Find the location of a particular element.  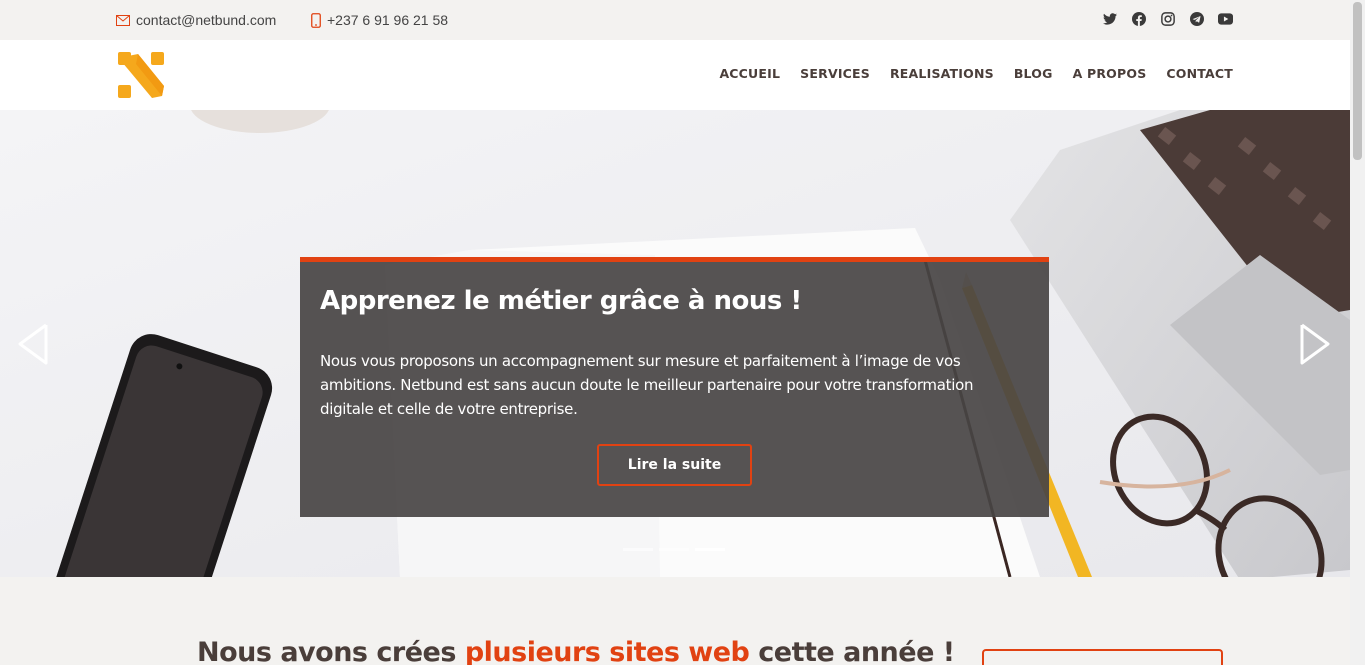

nav-realisations: REALISATIONS is located at coordinates (942, 73).